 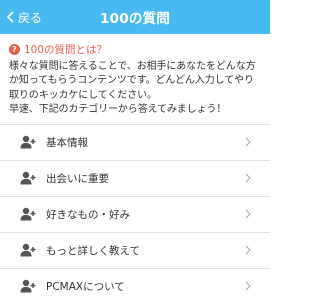 What do you see at coordinates (93, 250) in the screenshot?
I see `category-label: もっと詳しく教えて` at bounding box center [93, 250].